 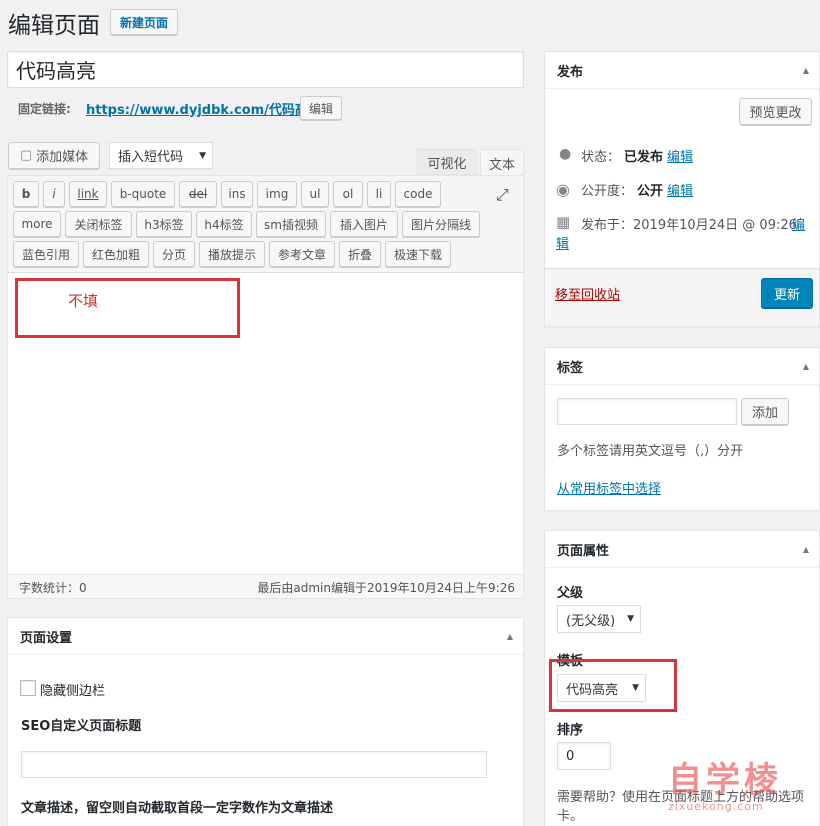 I want to click on post-title-input: 代码高亮, so click(x=265, y=69).